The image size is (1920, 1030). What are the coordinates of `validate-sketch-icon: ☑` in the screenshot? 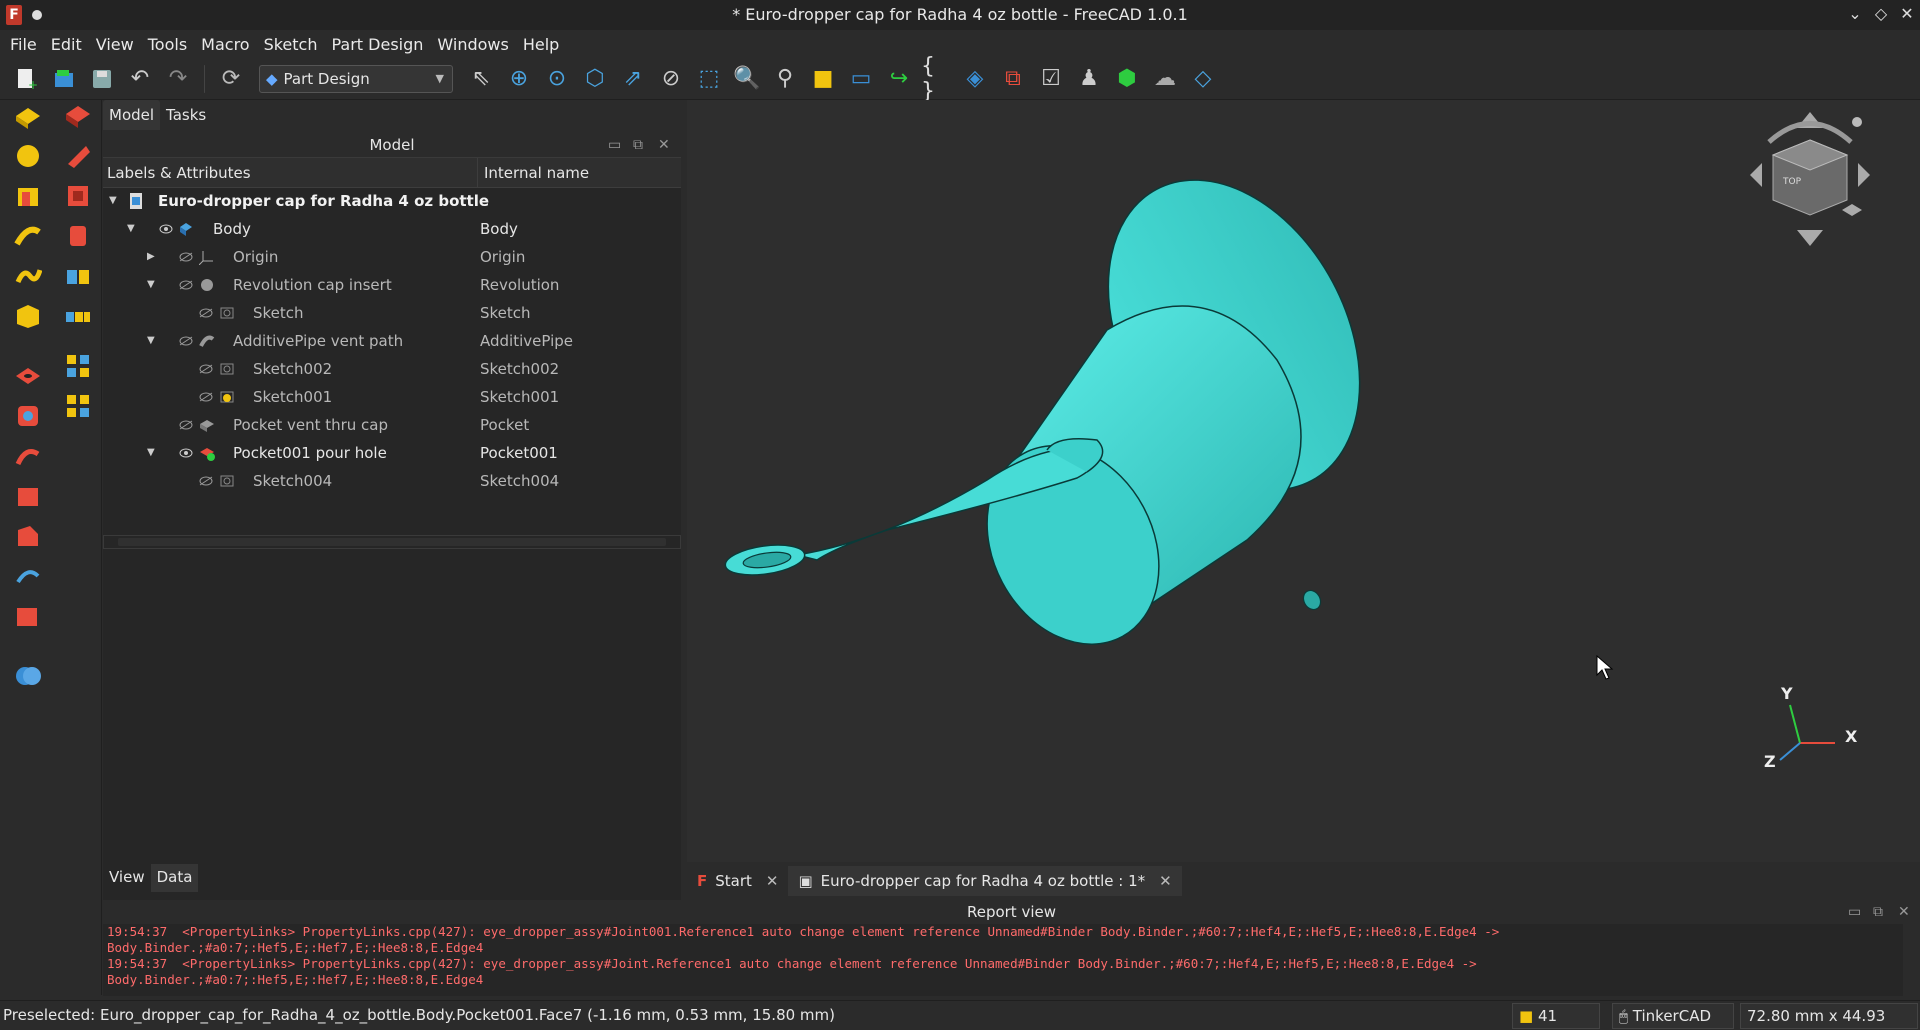 It's located at (1051, 79).